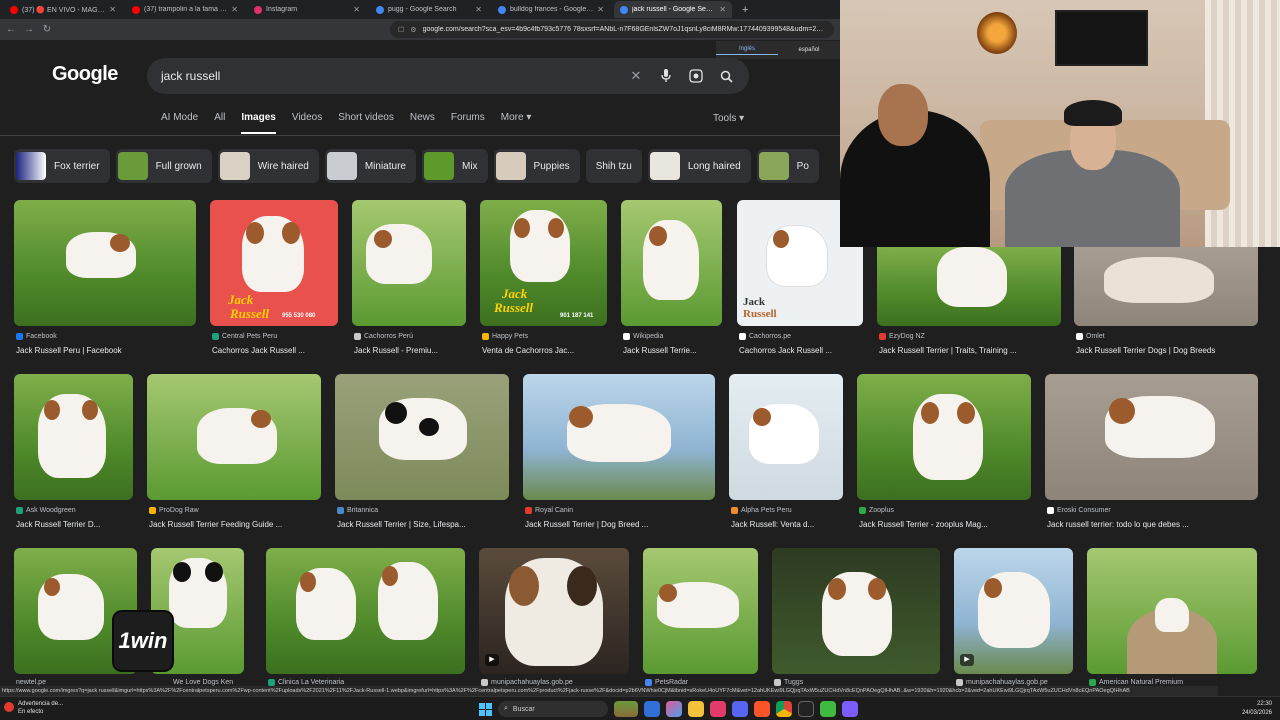  What do you see at coordinates (33, 708) in the screenshot?
I see `weather-widget: Advertencia de... En efecto` at bounding box center [33, 708].